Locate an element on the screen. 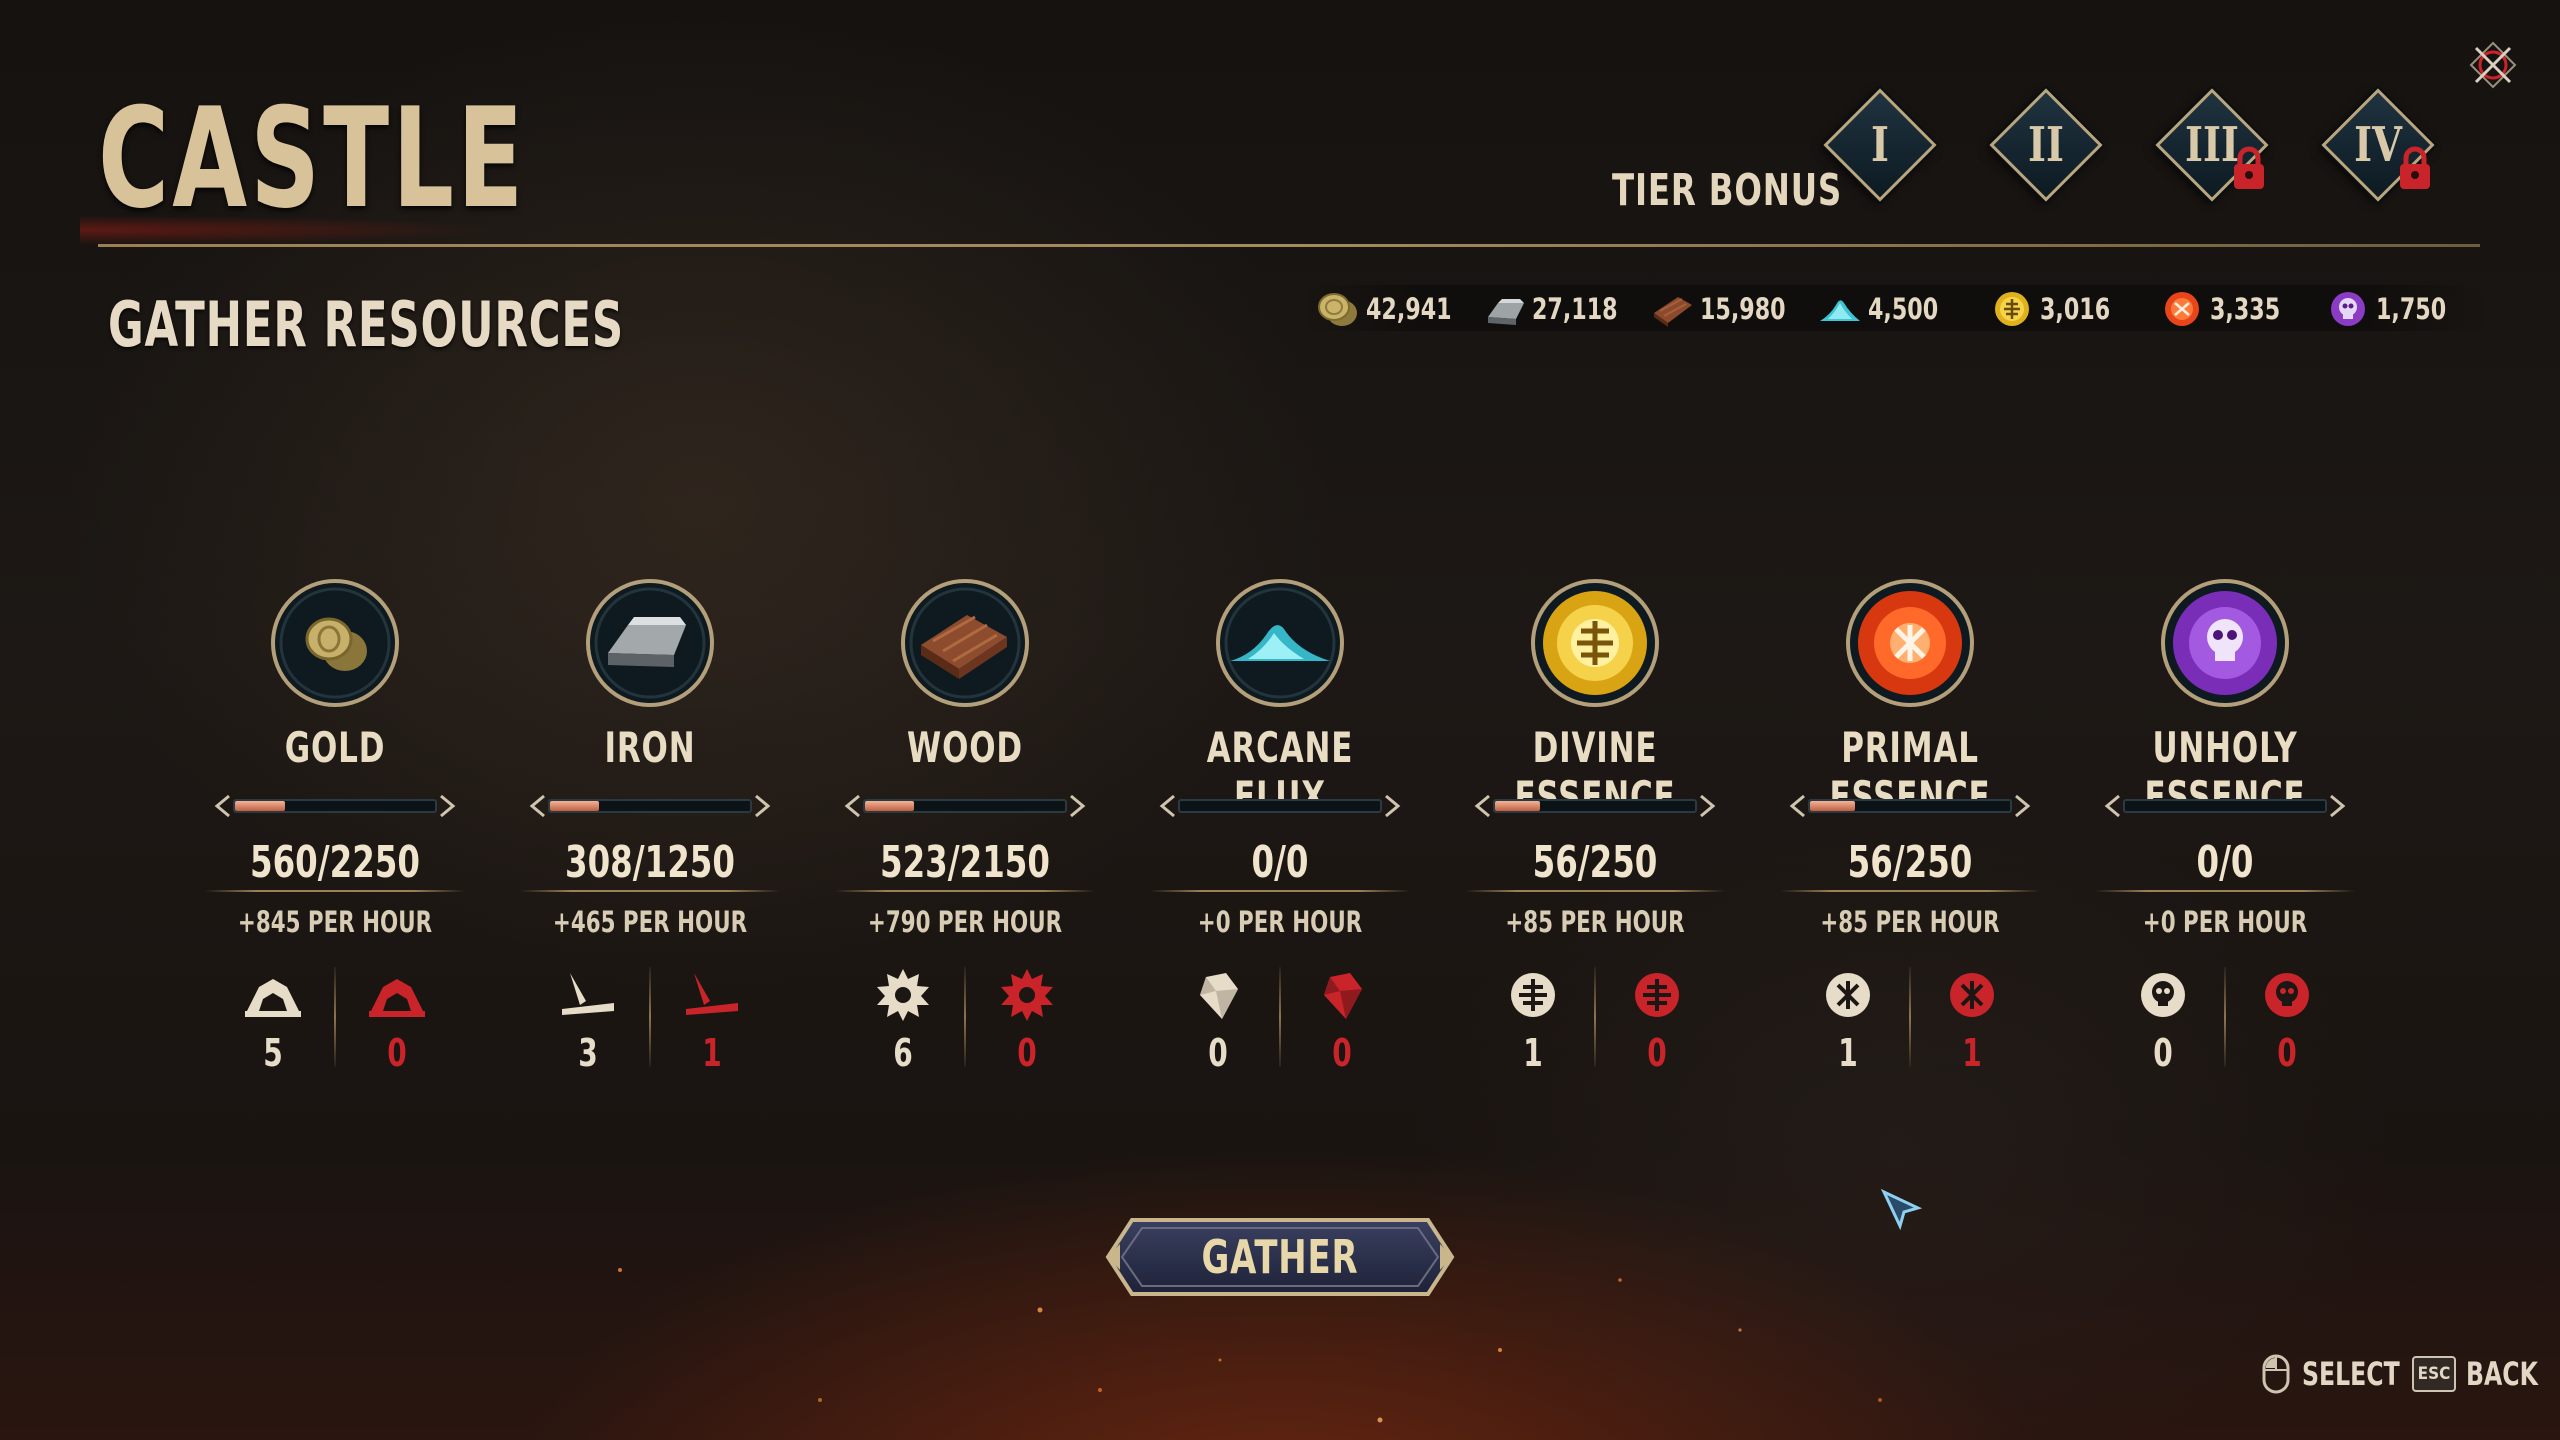 The height and width of the screenshot is (1440, 2560). active-workers: 5 is located at coordinates (273, 1020).